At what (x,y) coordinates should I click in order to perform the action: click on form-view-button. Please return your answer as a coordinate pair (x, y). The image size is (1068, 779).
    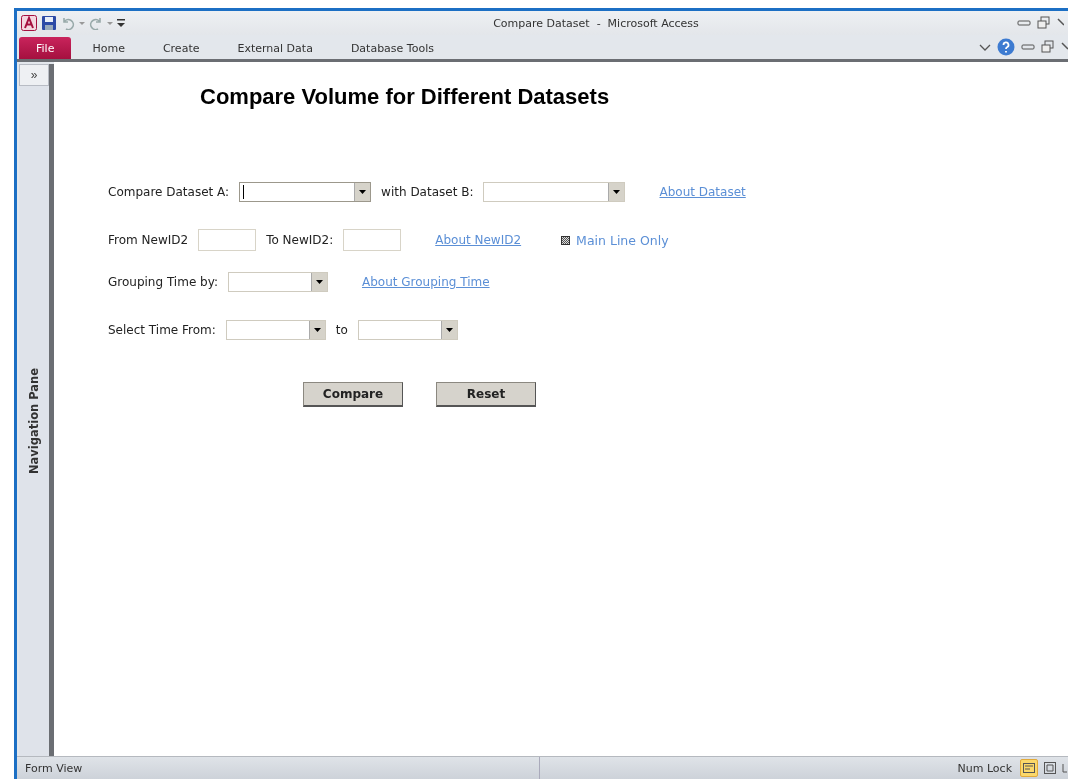
    Looking at the image, I should click on (1029, 768).